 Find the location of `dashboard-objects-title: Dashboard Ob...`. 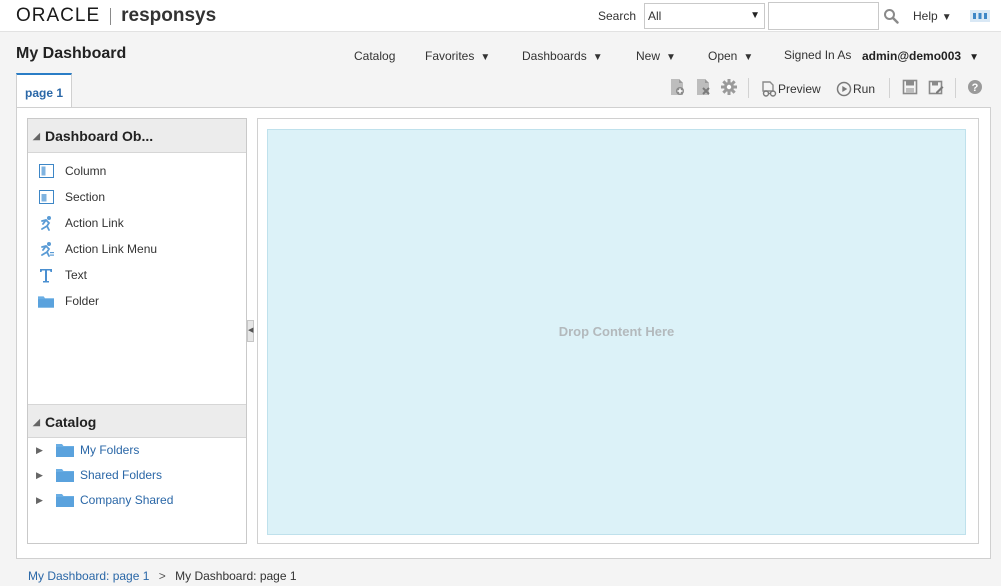

dashboard-objects-title: Dashboard Ob... is located at coordinates (99, 136).